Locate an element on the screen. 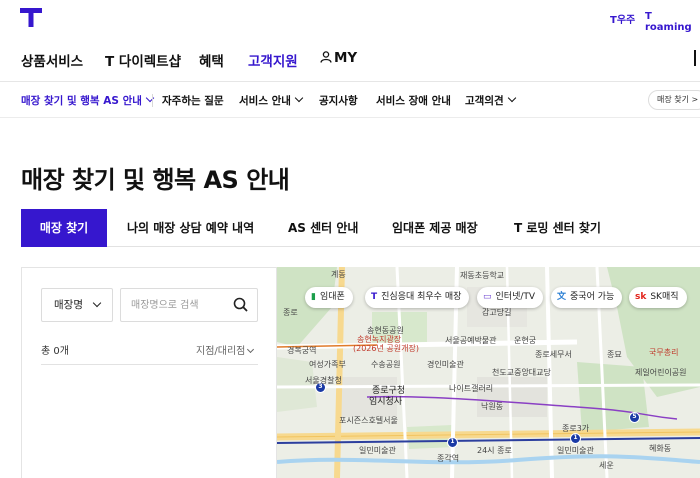 This screenshot has height=478, width=700. search-type-select: 매장명 is located at coordinates (77, 305).